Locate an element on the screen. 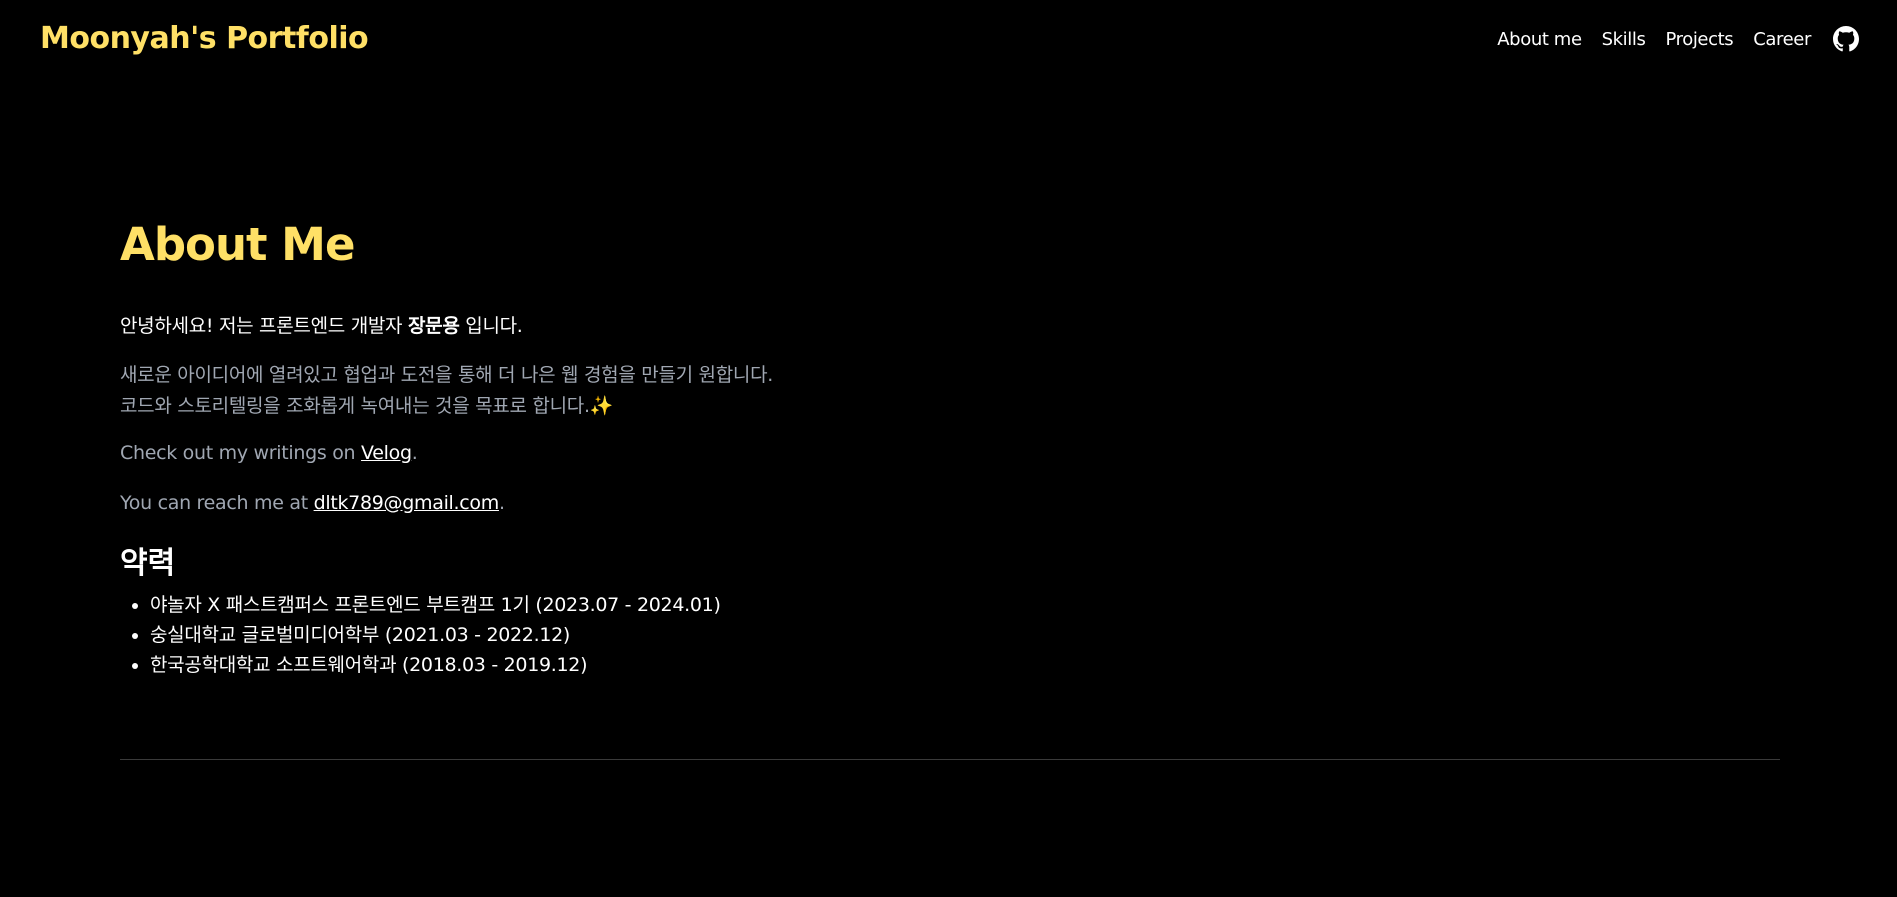  nav-career: Career is located at coordinates (1782, 39).